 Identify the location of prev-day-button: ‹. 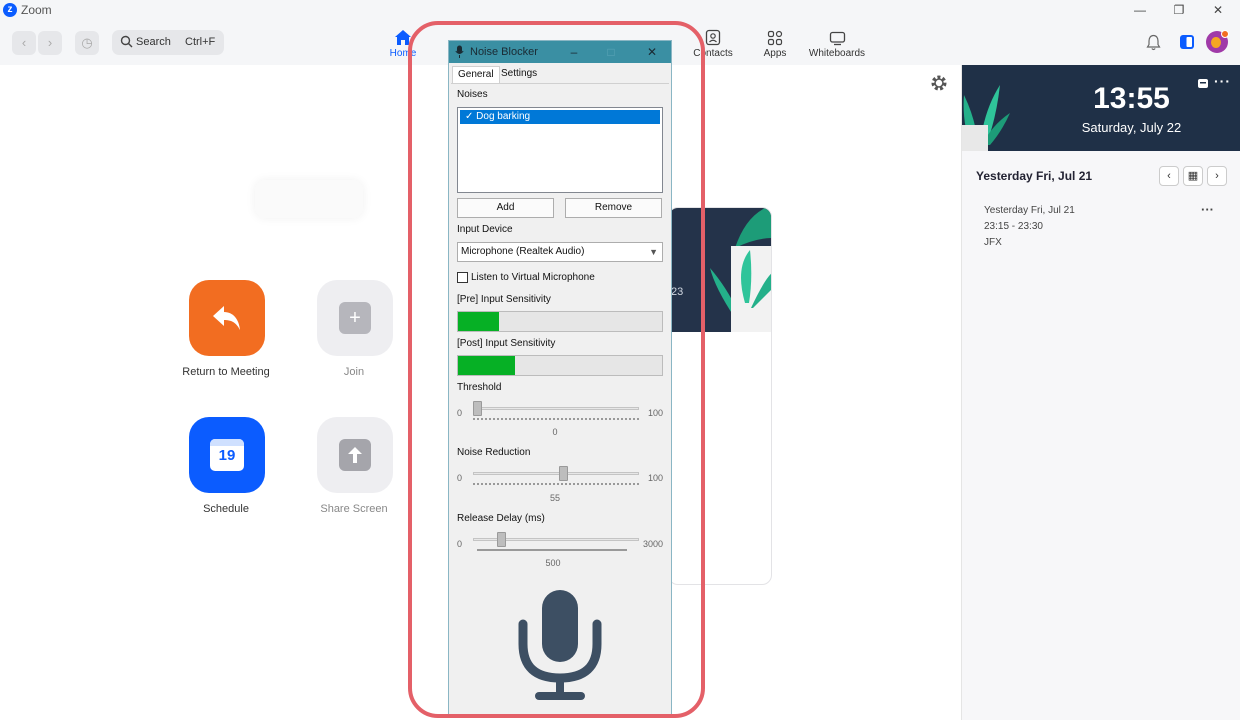
(1169, 176).